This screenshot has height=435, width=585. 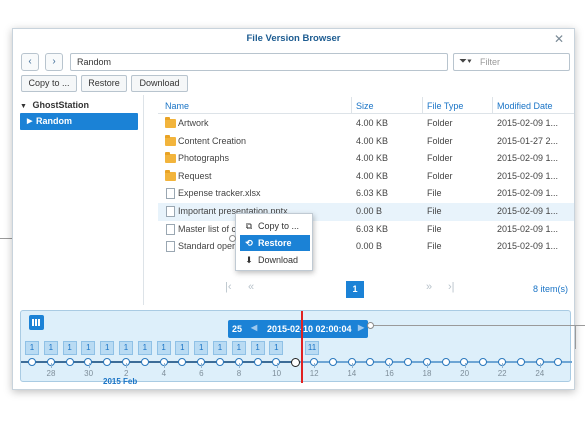 What do you see at coordinates (120, 381) in the screenshot?
I see `month-label: 2015 Feb` at bounding box center [120, 381].